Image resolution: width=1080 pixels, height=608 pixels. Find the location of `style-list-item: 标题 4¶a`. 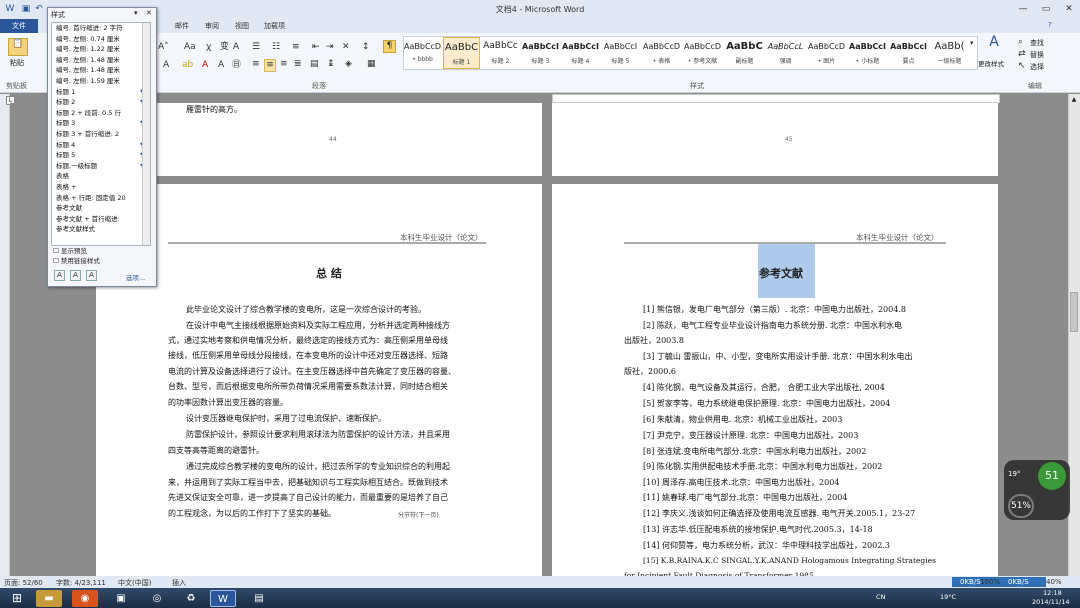

style-list-item: 标题 4¶a is located at coordinates (101, 145).